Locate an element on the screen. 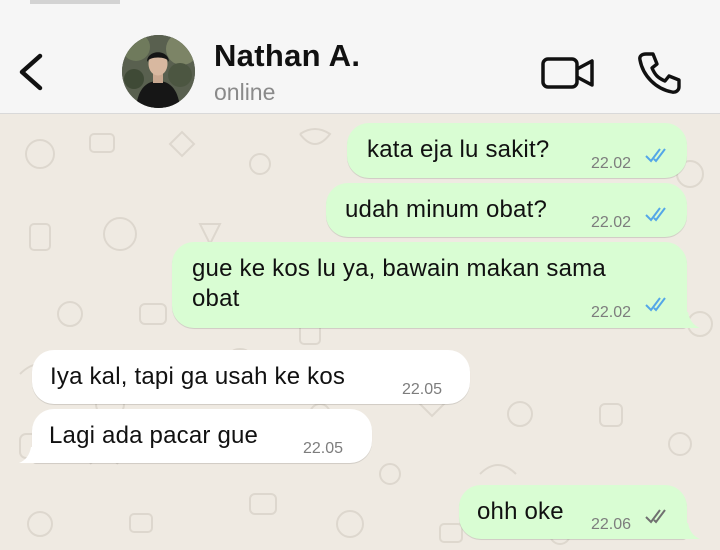 The width and height of the screenshot is (720, 550). message-text-line2: obat is located at coordinates (216, 298).